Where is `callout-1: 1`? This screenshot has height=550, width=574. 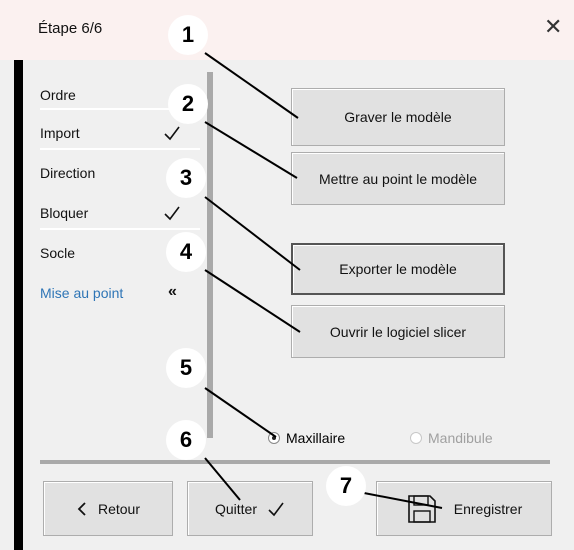 callout-1: 1 is located at coordinates (188, 35).